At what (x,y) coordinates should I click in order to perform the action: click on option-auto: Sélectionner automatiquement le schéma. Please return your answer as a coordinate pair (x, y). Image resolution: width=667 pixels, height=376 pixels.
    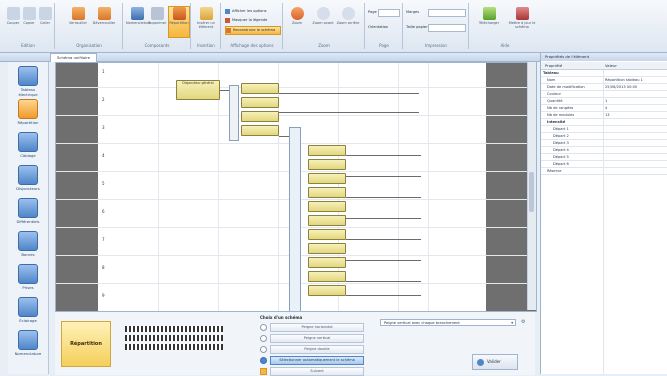
    Looking at the image, I should click on (317, 360).